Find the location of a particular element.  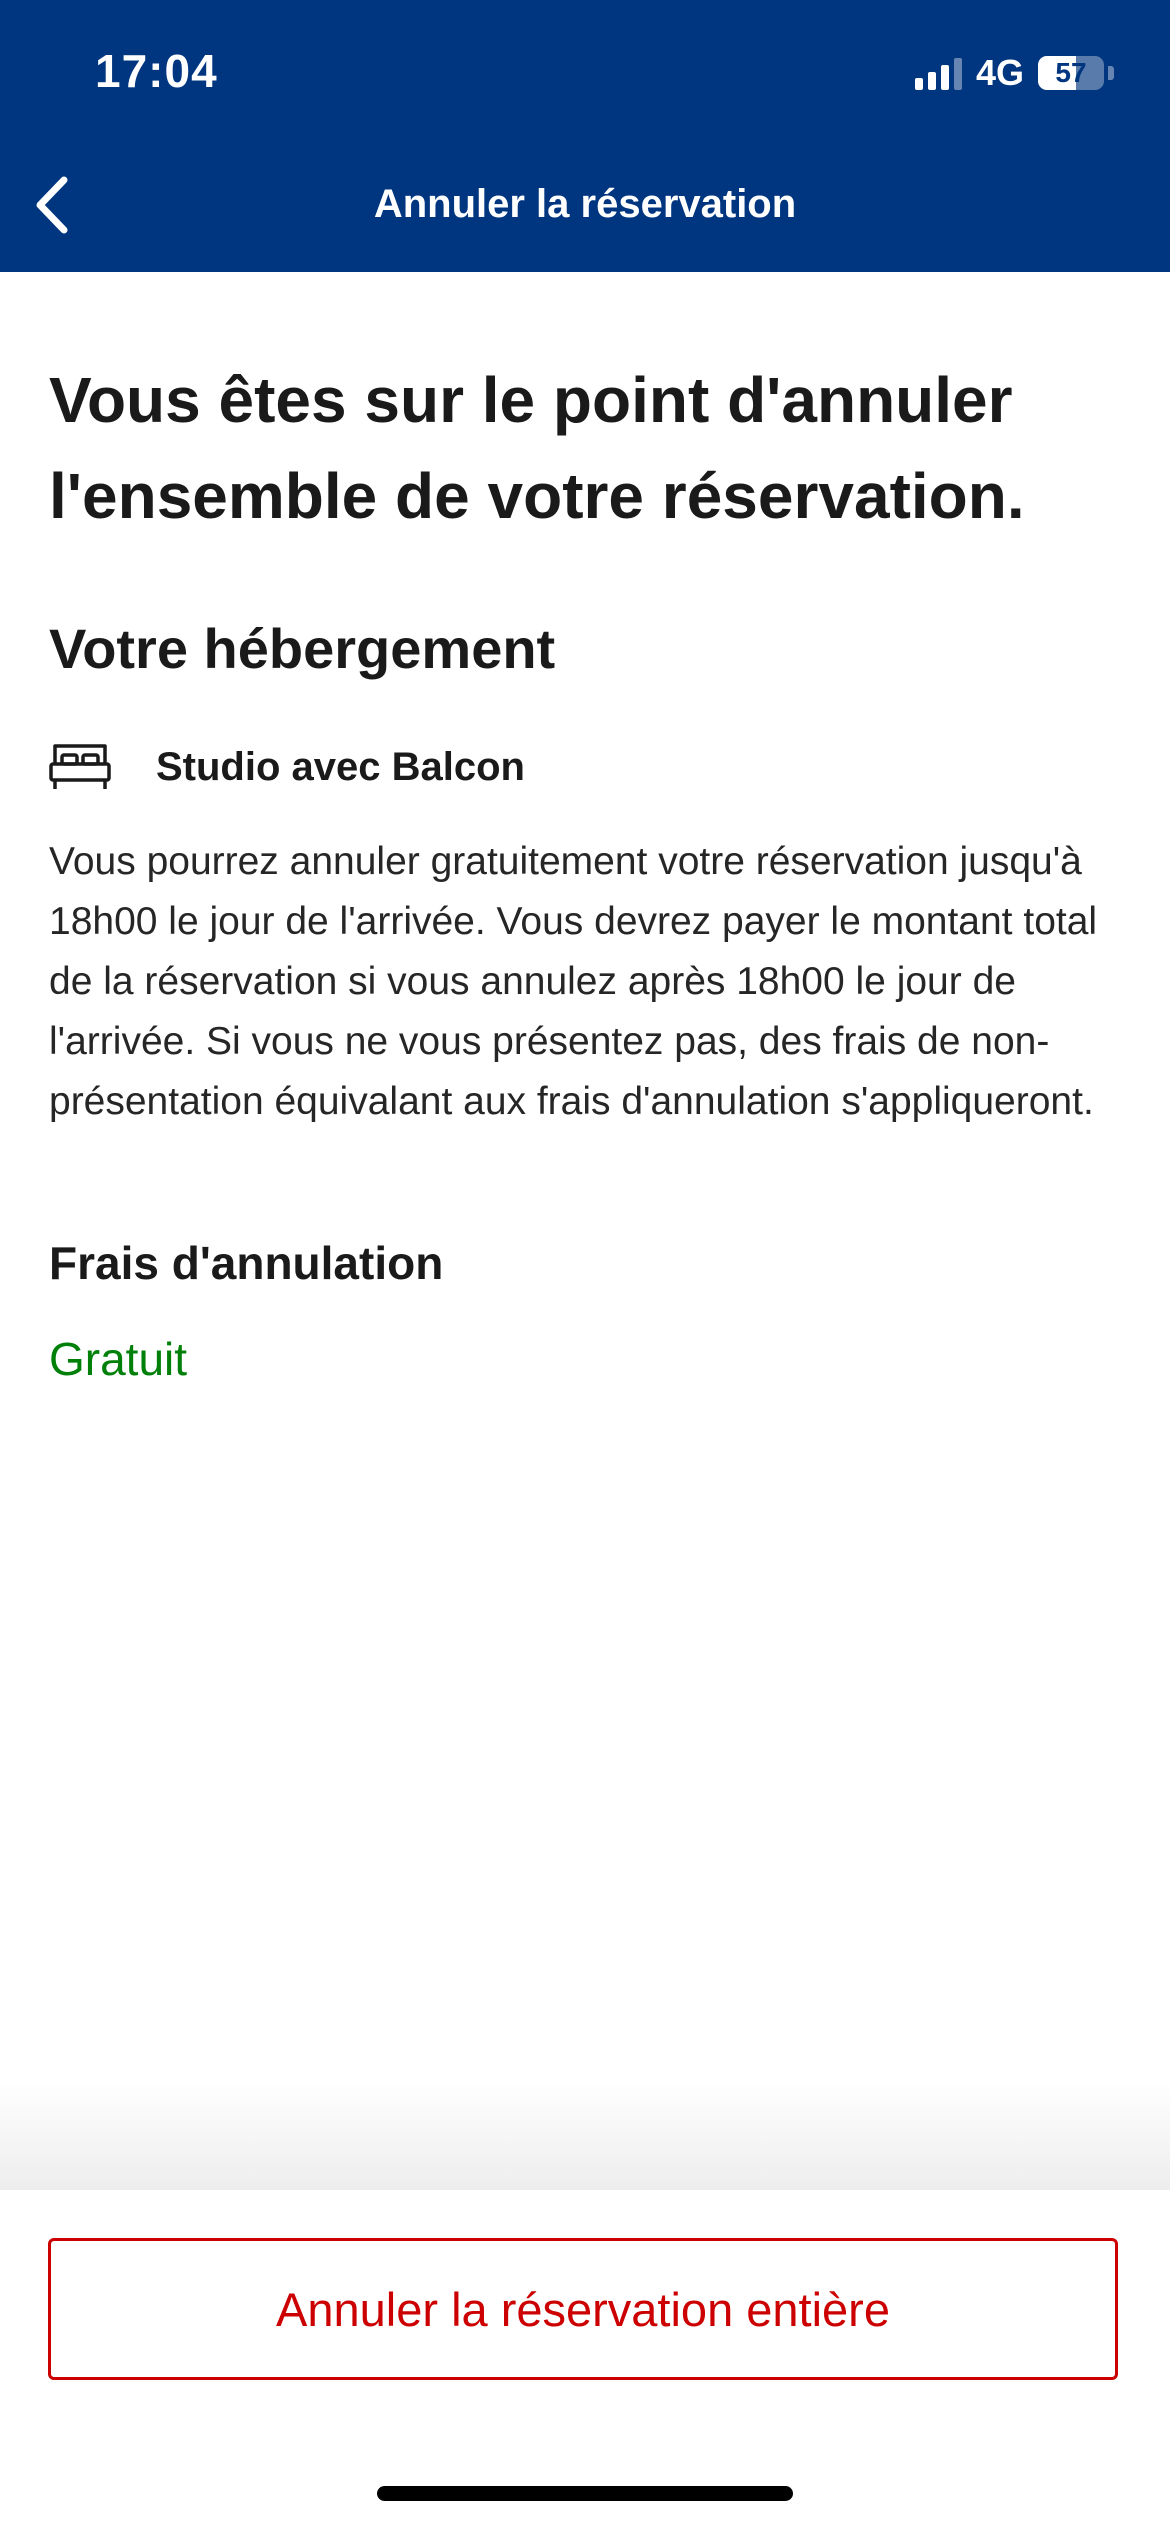

page-title: Annuler la réservation is located at coordinates (585, 204).